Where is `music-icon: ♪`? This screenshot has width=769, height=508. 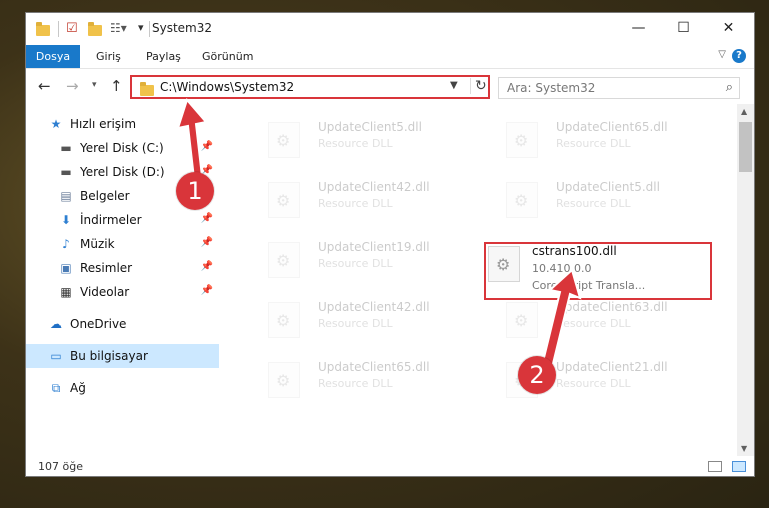
music-icon: ♪ is located at coordinates (66, 244).